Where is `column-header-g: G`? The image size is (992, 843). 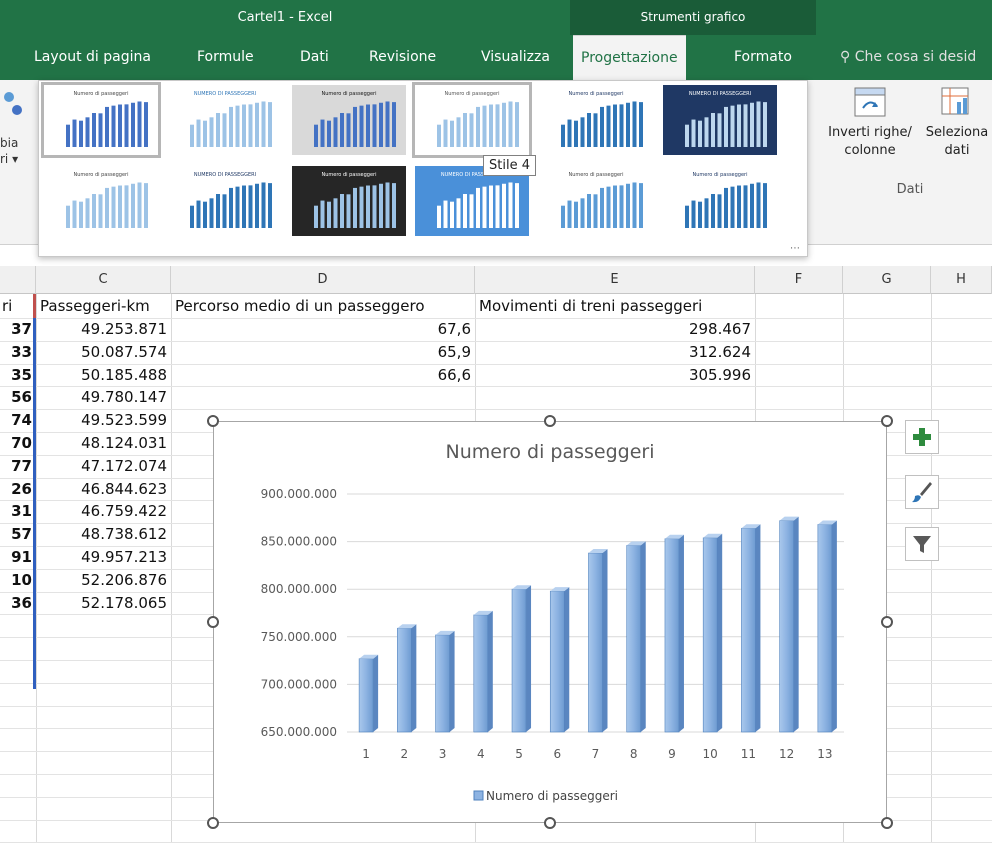
column-header-g: G is located at coordinates (887, 280).